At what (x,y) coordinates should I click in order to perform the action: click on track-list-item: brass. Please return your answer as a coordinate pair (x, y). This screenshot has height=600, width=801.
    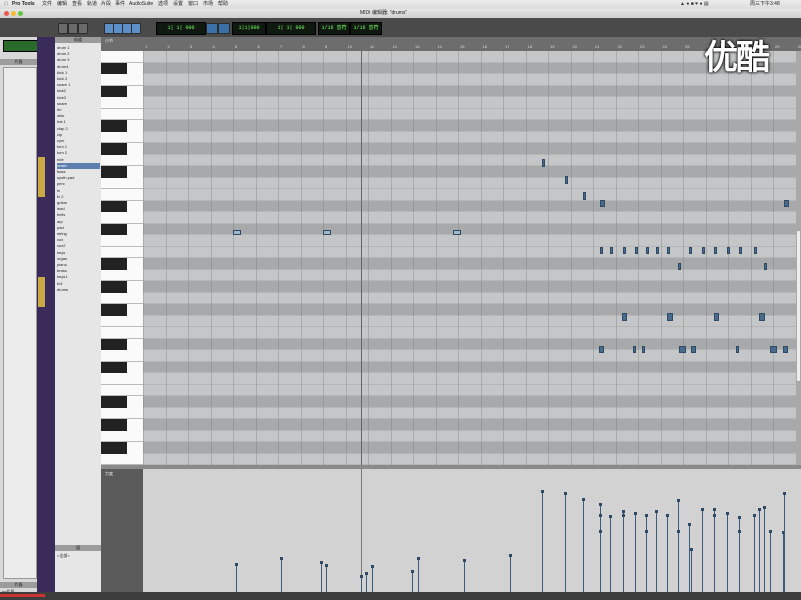
    Looking at the image, I should click on (78, 271).